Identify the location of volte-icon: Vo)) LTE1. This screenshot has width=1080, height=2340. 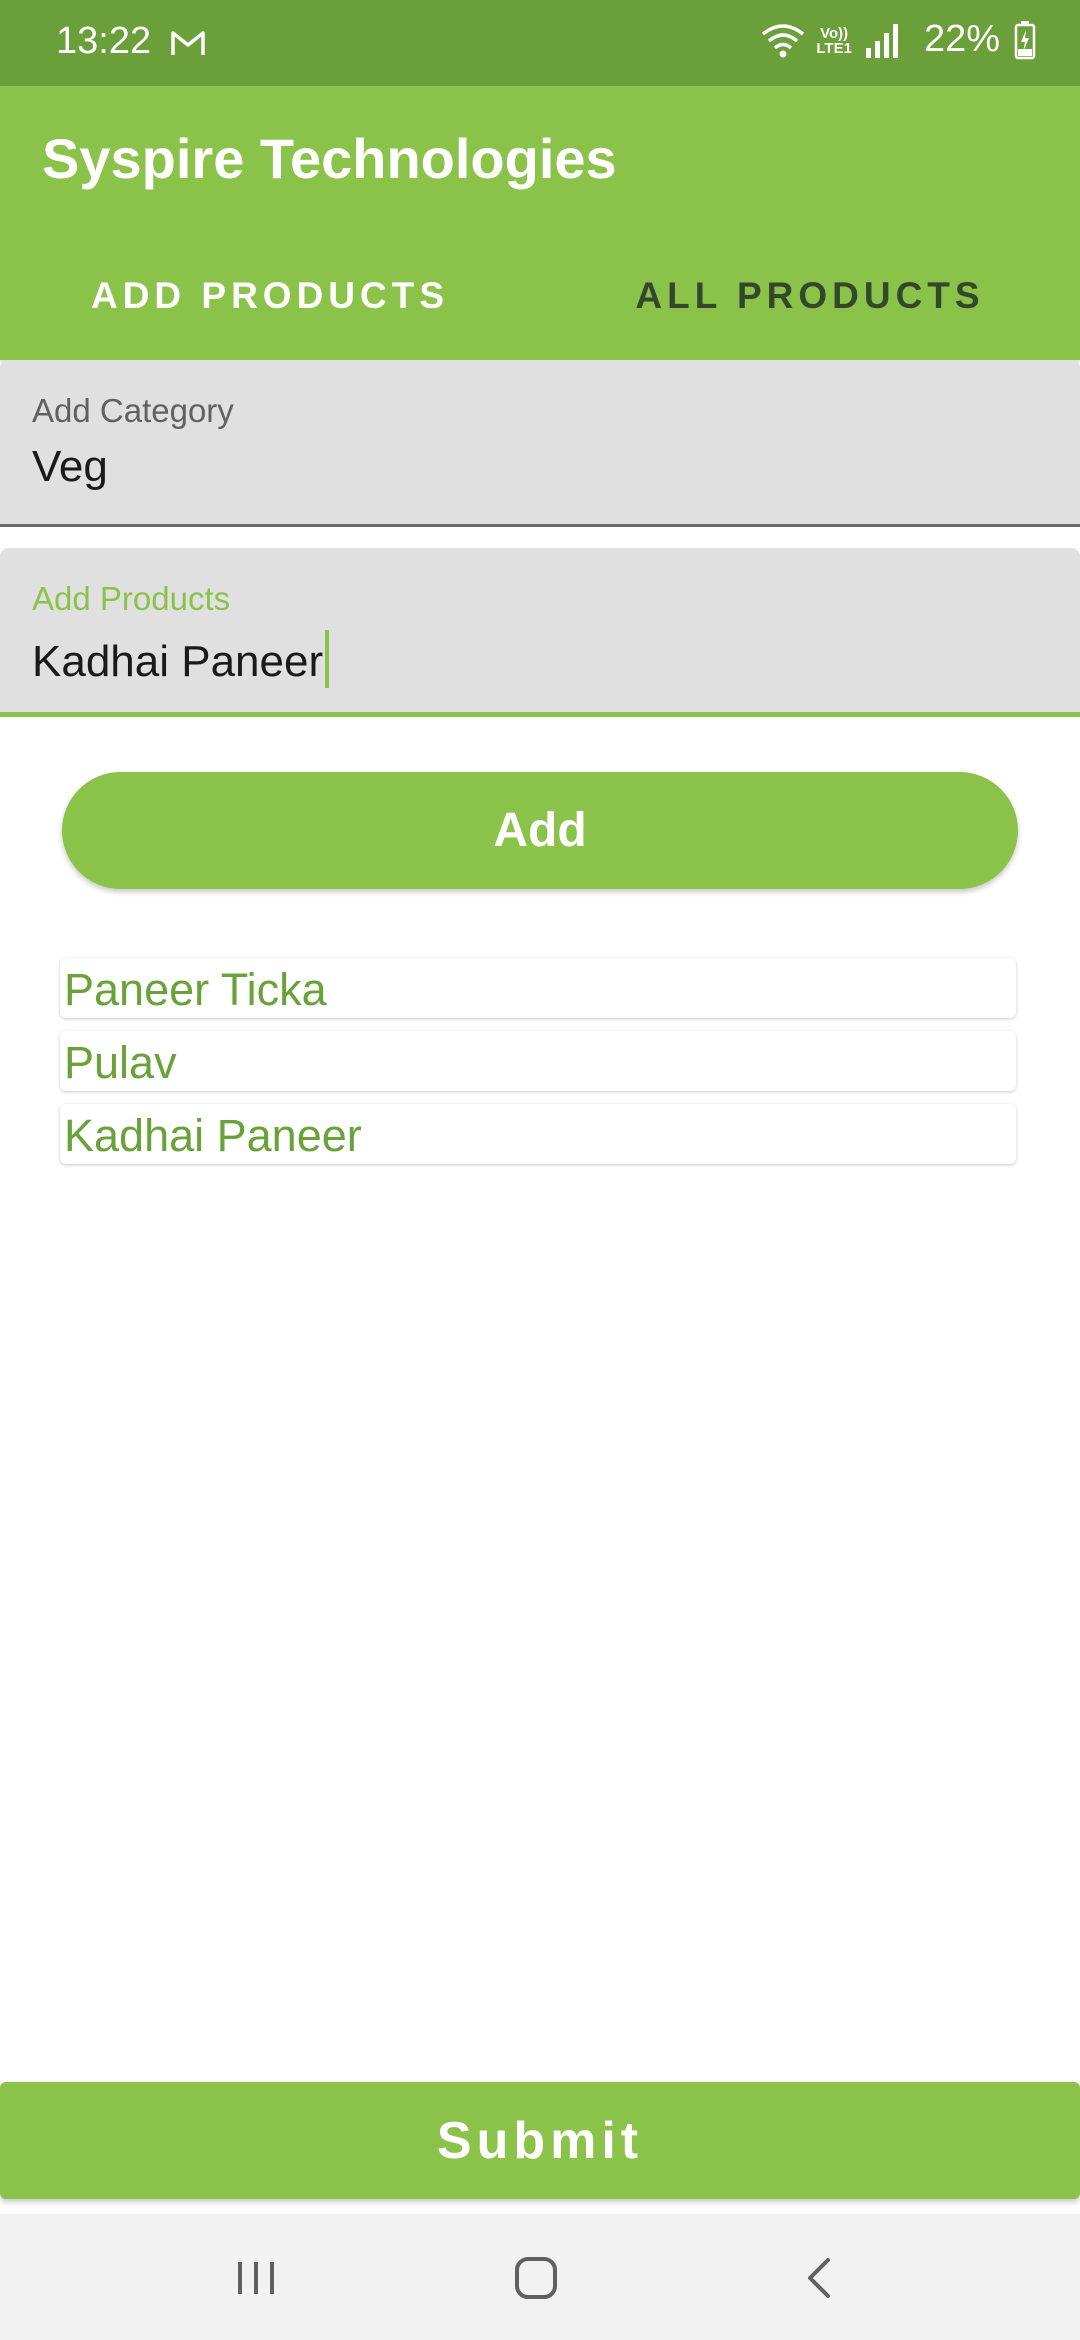
(834, 41).